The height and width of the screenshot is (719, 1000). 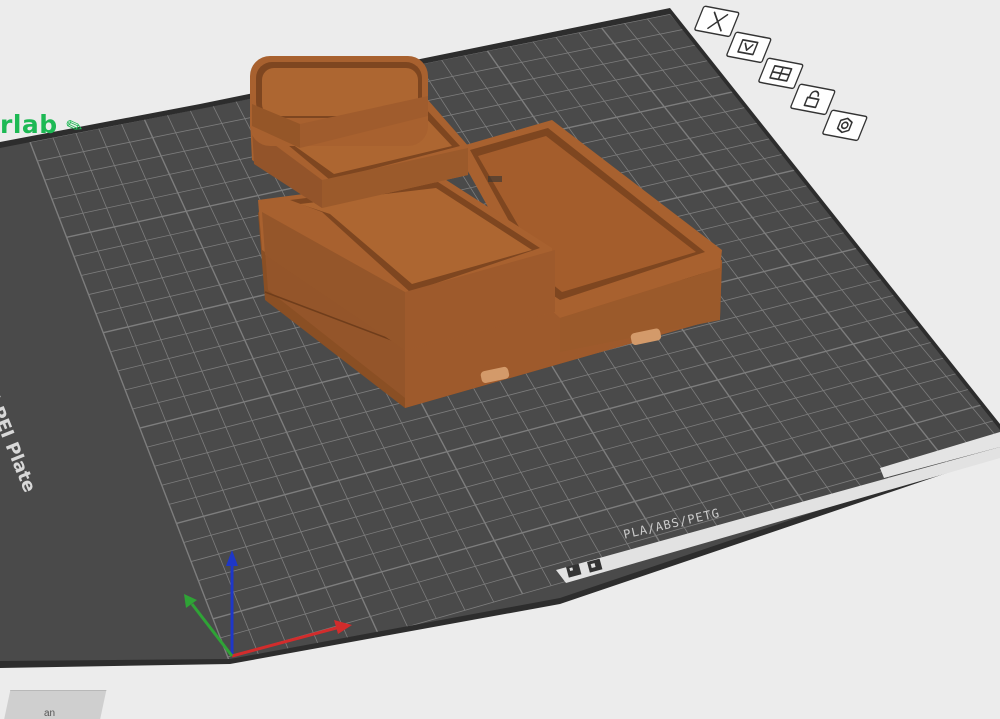 I want to click on plate-settings-button, so click(x=845, y=125).